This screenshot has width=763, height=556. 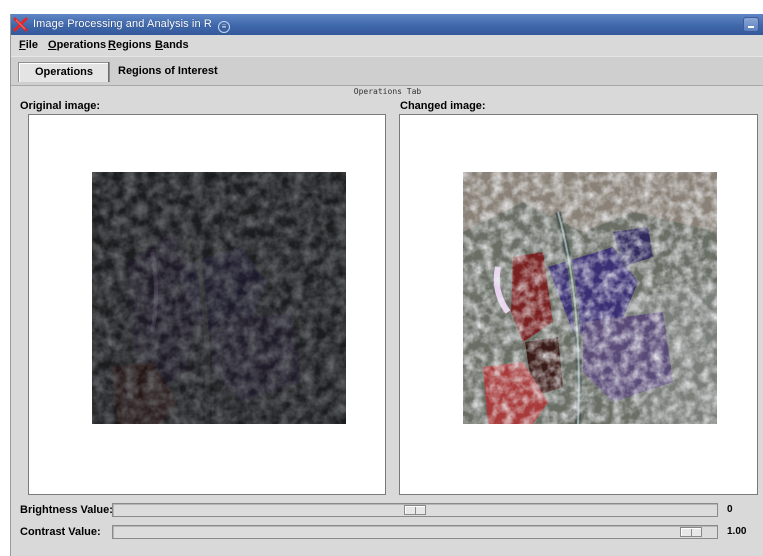 I want to click on window-title: Image Processing and Analysis in R ≡, so click(x=132, y=25).